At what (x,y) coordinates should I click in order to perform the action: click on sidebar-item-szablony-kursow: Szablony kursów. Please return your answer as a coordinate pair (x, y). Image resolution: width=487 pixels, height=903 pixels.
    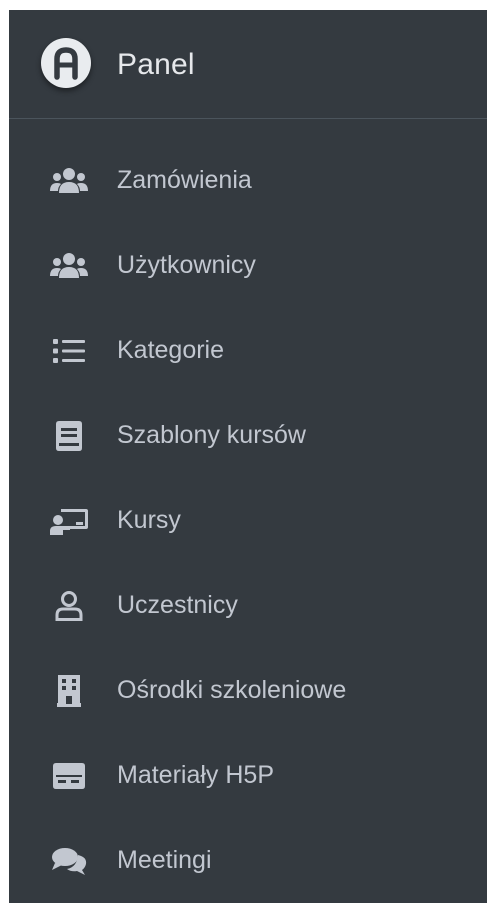
    Looking at the image, I should click on (248, 435).